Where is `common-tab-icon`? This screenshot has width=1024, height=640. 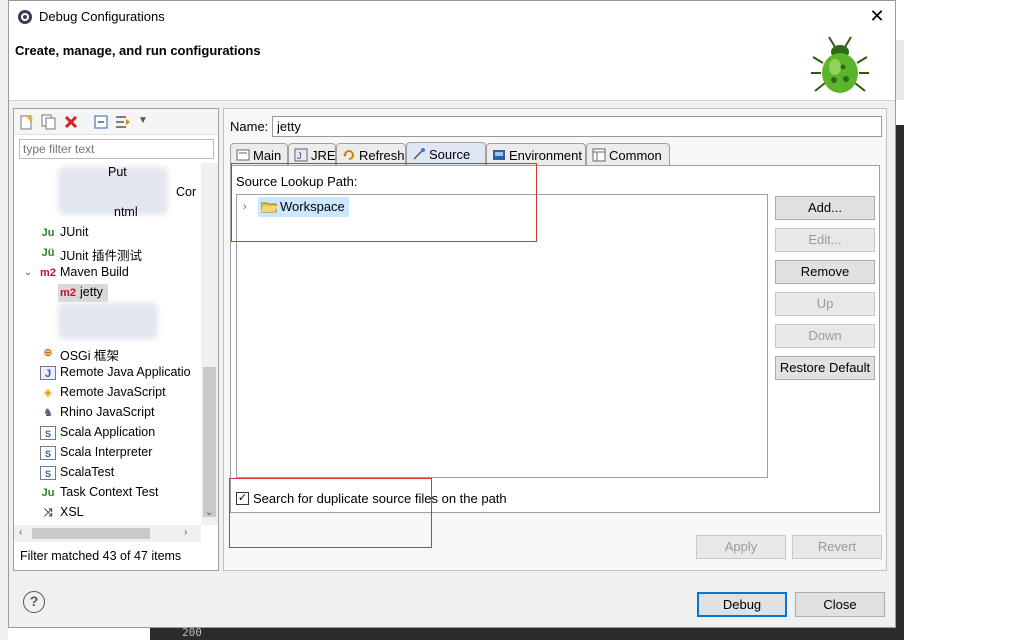
common-tab-icon is located at coordinates (599, 155).